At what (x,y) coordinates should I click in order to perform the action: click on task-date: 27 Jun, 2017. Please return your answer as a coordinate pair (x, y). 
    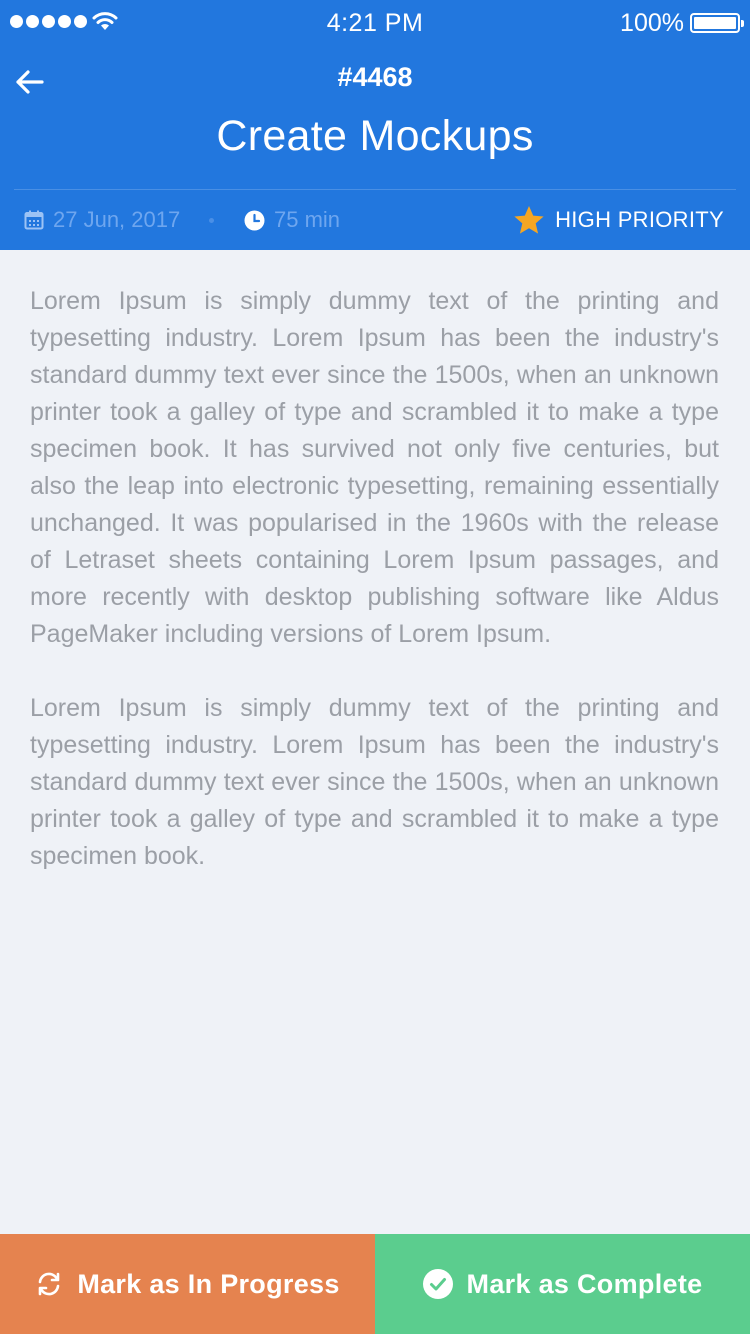
    Looking at the image, I should click on (102, 220).